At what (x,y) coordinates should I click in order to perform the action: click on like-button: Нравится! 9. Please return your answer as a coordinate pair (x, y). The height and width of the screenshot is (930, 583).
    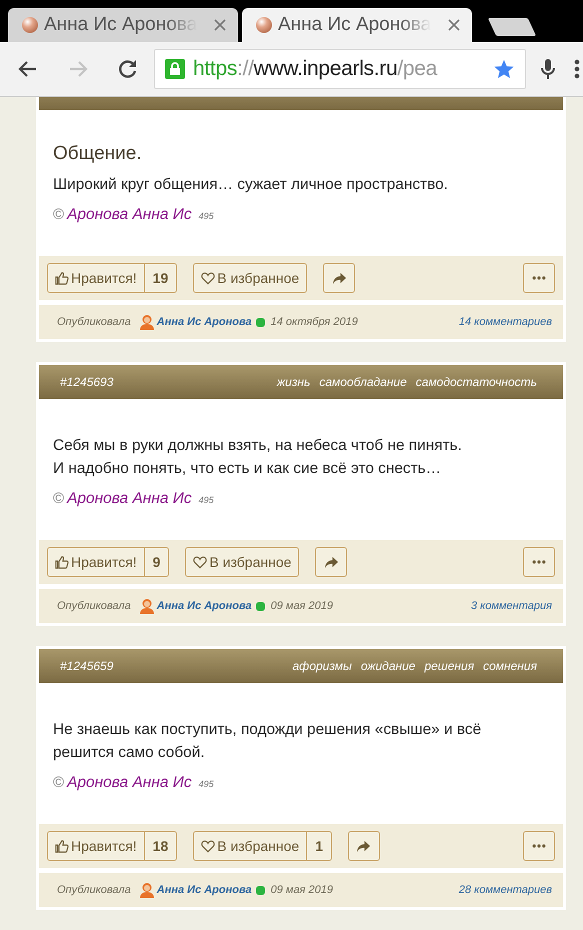
    Looking at the image, I should click on (108, 562).